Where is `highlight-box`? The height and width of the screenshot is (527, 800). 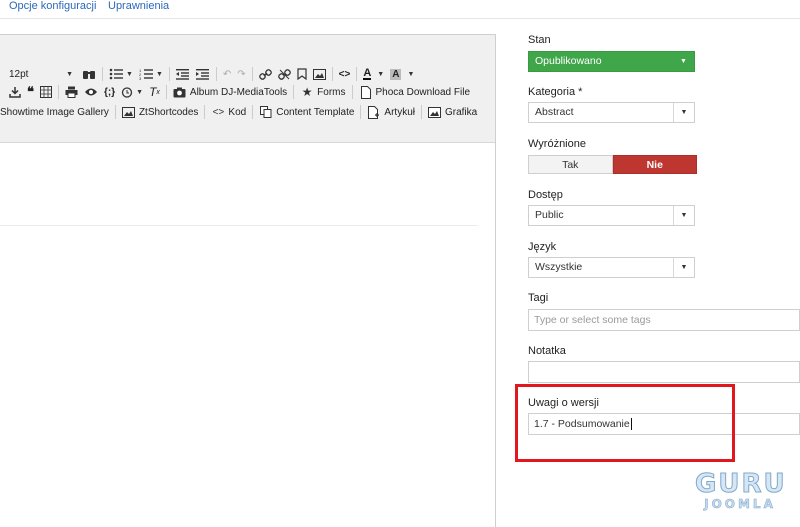
highlight-box is located at coordinates (625, 423).